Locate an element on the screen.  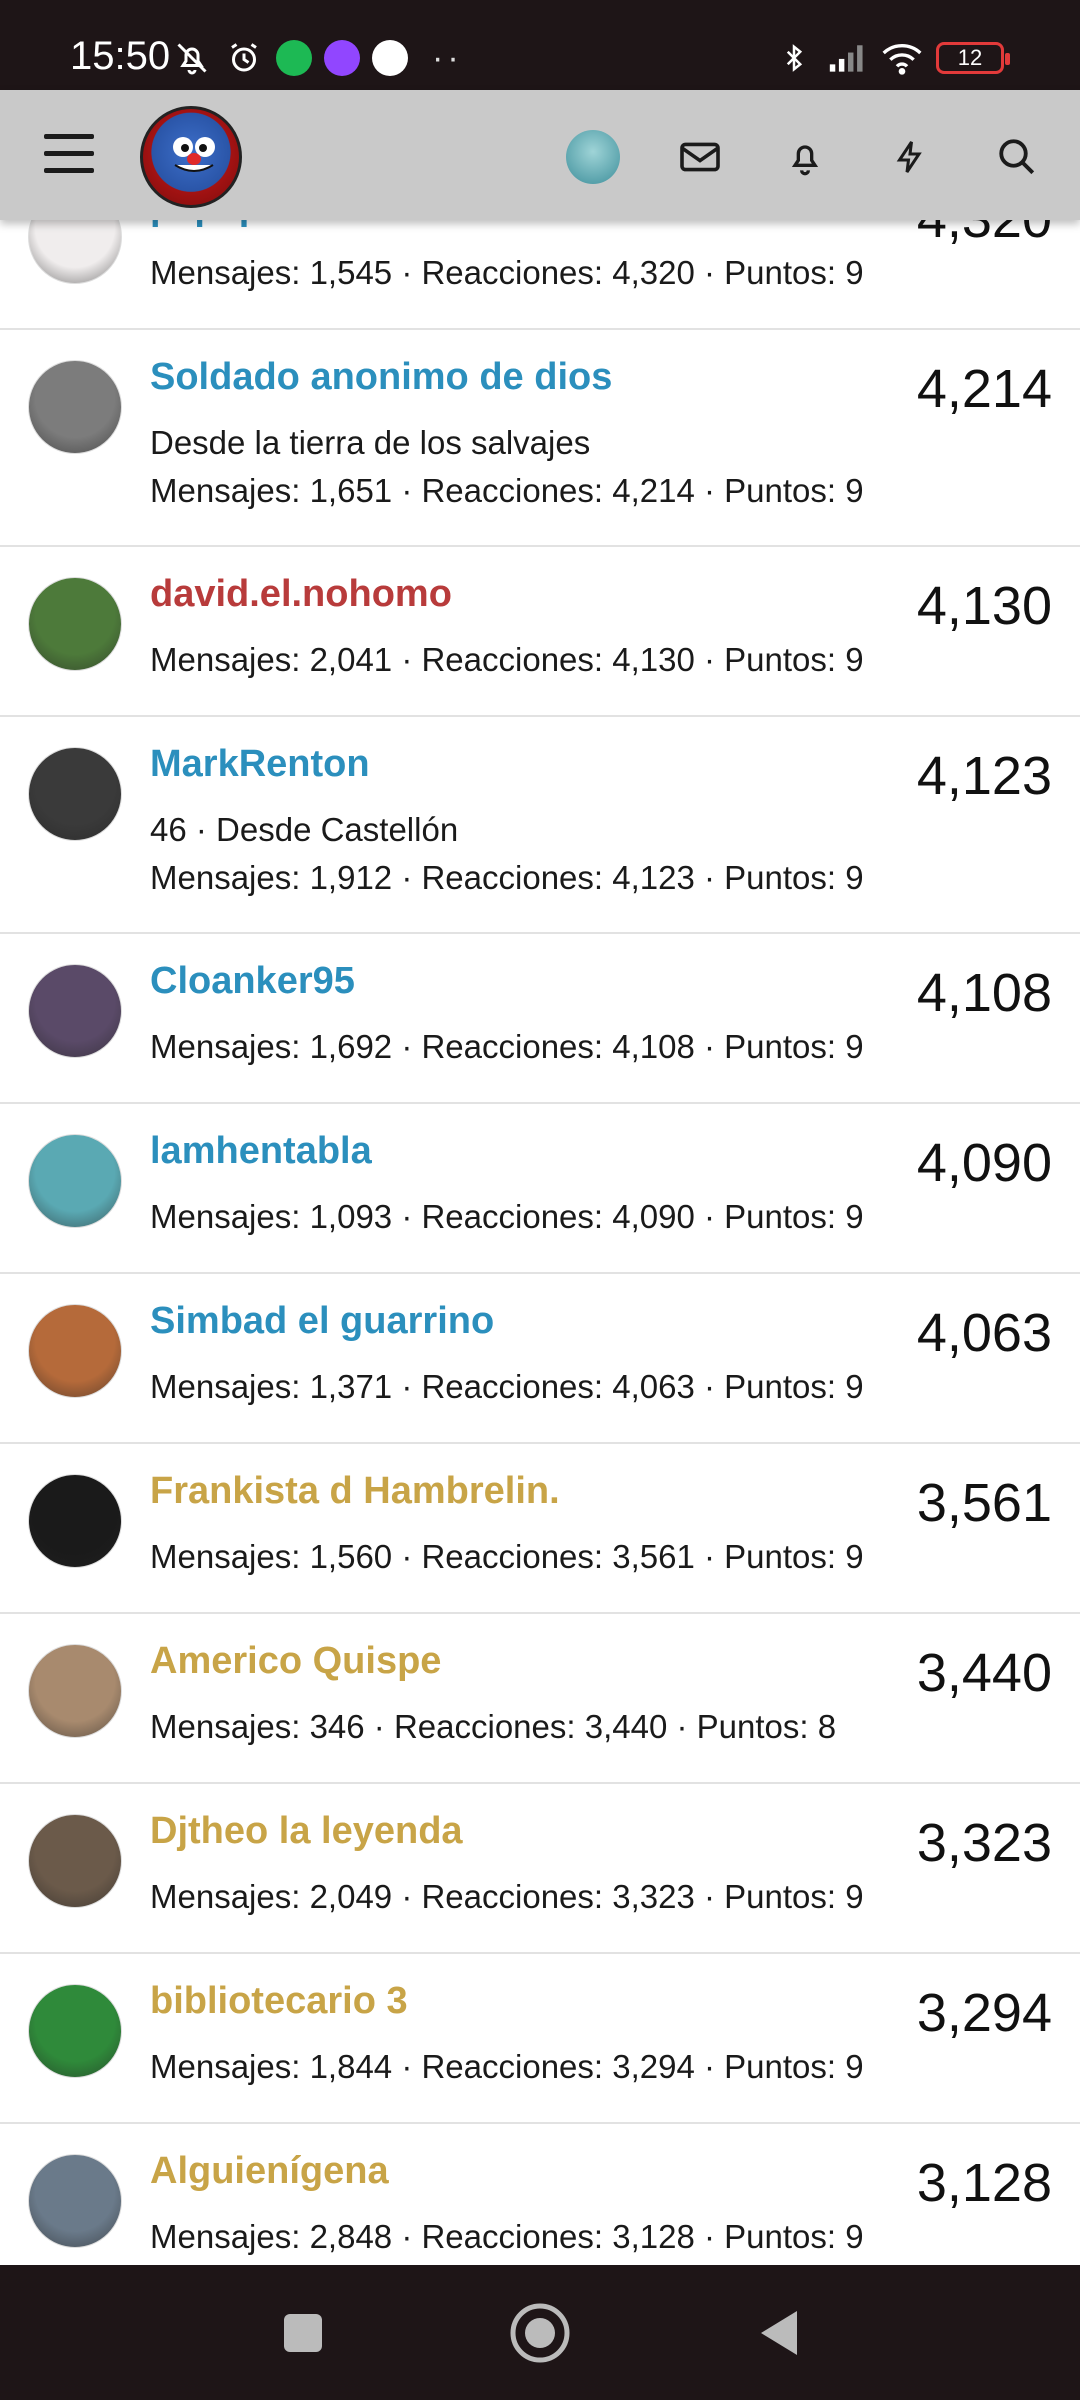
member-score: 4,214 is located at coordinates (984, 389).